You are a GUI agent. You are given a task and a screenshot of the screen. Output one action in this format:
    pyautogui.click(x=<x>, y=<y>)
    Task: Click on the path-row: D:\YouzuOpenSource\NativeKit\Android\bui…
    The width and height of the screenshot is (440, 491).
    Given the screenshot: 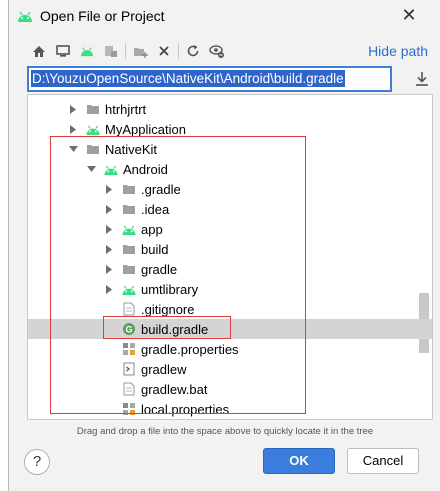 What is the action you would take?
    pyautogui.click(x=230, y=79)
    